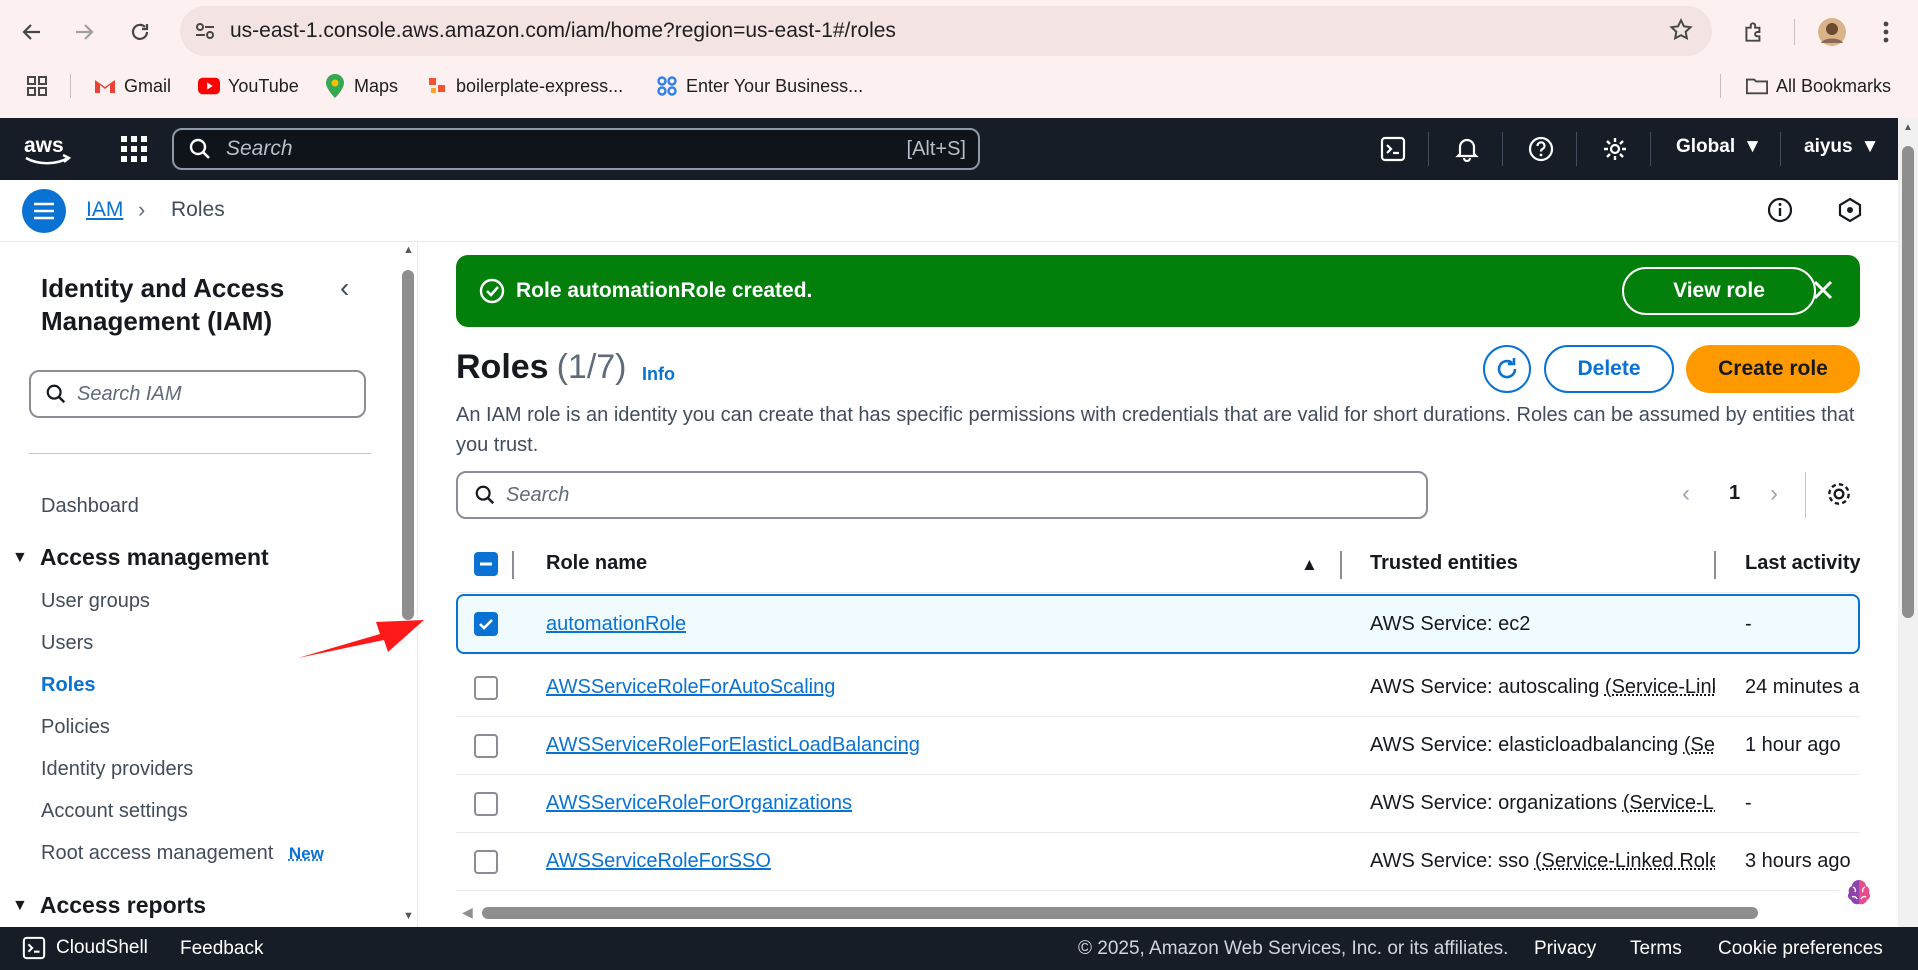  I want to click on all-bookmarks: All Bookmarks, so click(1818, 86).